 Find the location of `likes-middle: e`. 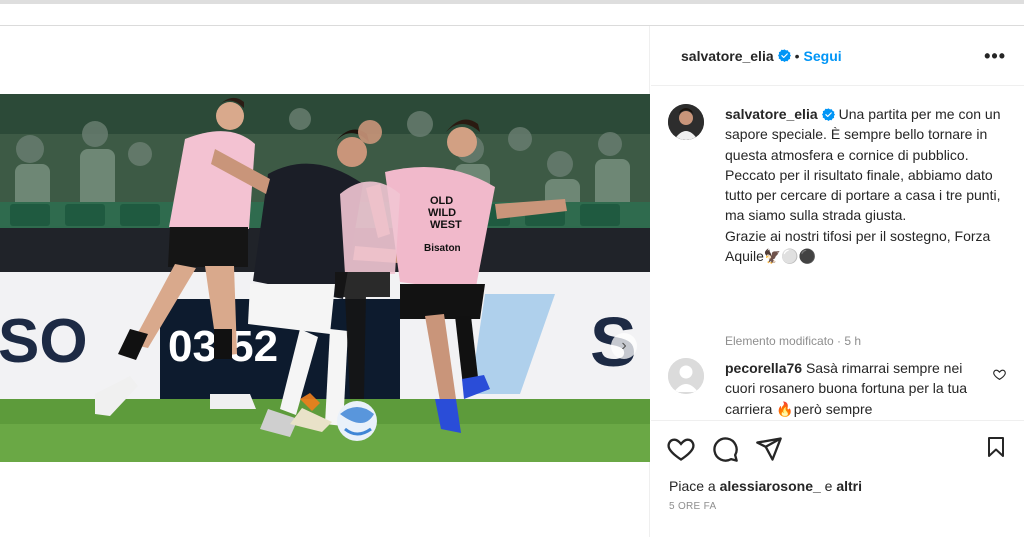

likes-middle: e is located at coordinates (828, 486).